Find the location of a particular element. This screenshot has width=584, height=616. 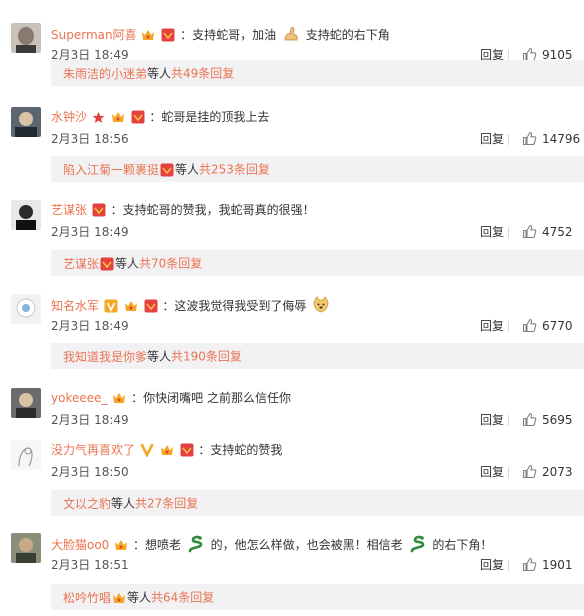

muscle-emoji is located at coordinates (291, 34).